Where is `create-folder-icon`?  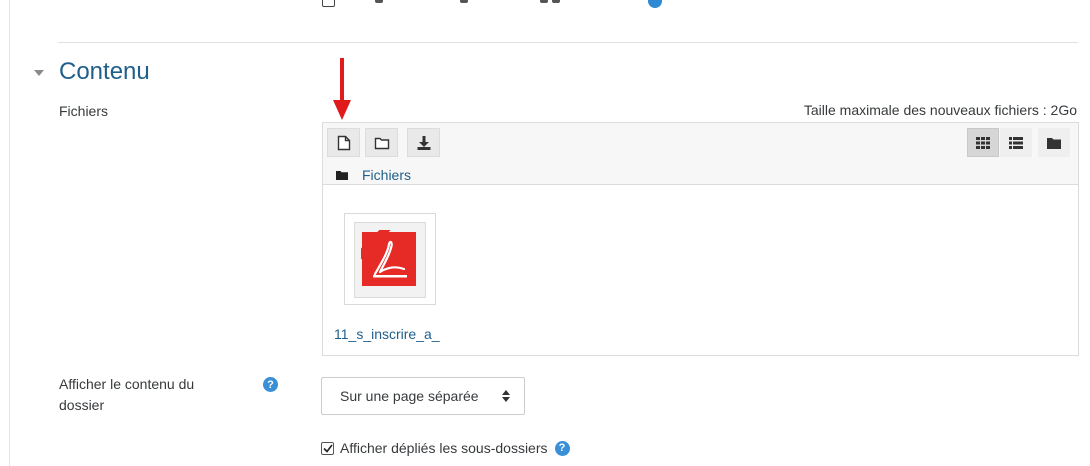
create-folder-icon is located at coordinates (381, 143).